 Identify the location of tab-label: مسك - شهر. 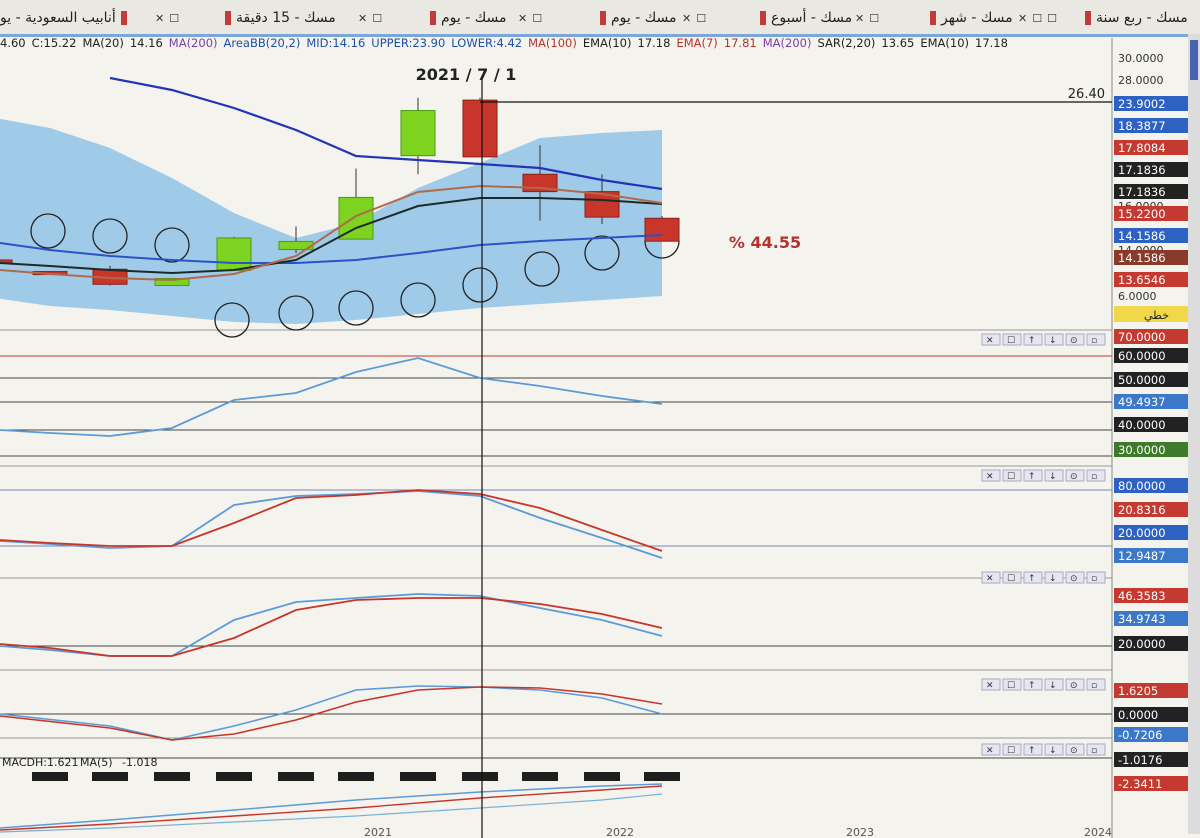
(977, 18).